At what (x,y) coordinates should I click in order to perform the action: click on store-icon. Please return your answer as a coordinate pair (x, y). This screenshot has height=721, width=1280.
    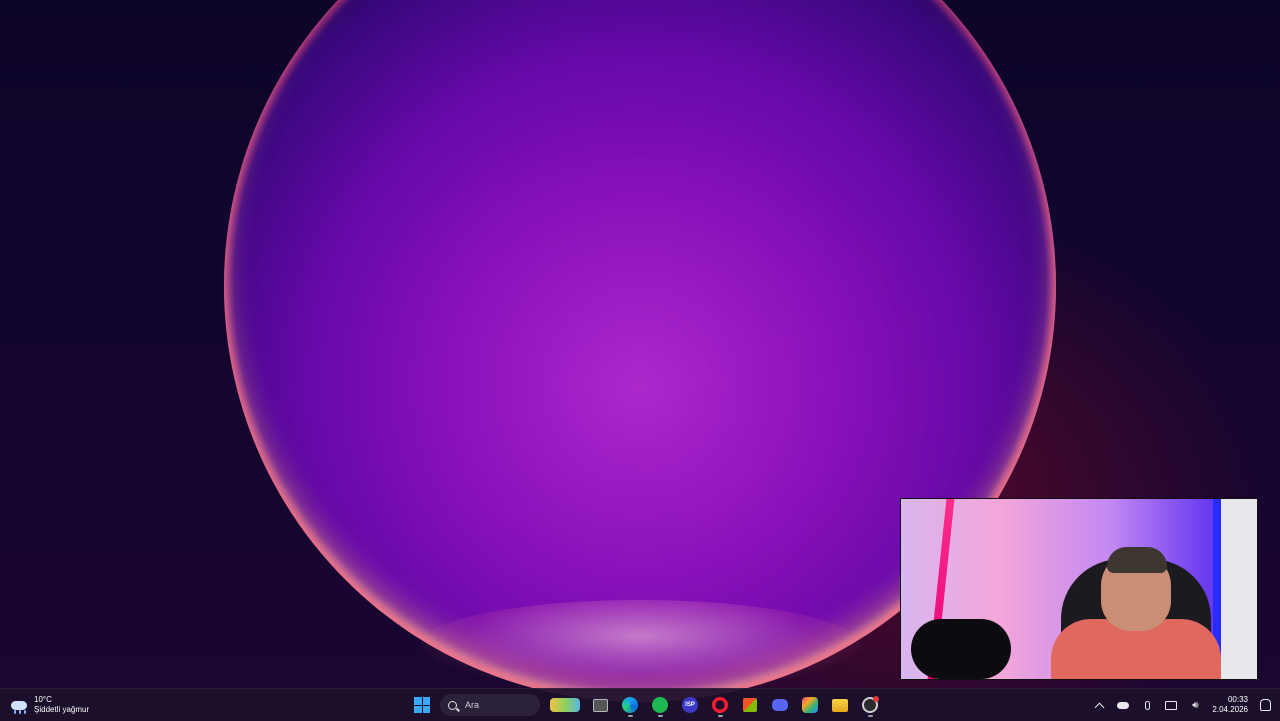
    Looking at the image, I should click on (750, 705).